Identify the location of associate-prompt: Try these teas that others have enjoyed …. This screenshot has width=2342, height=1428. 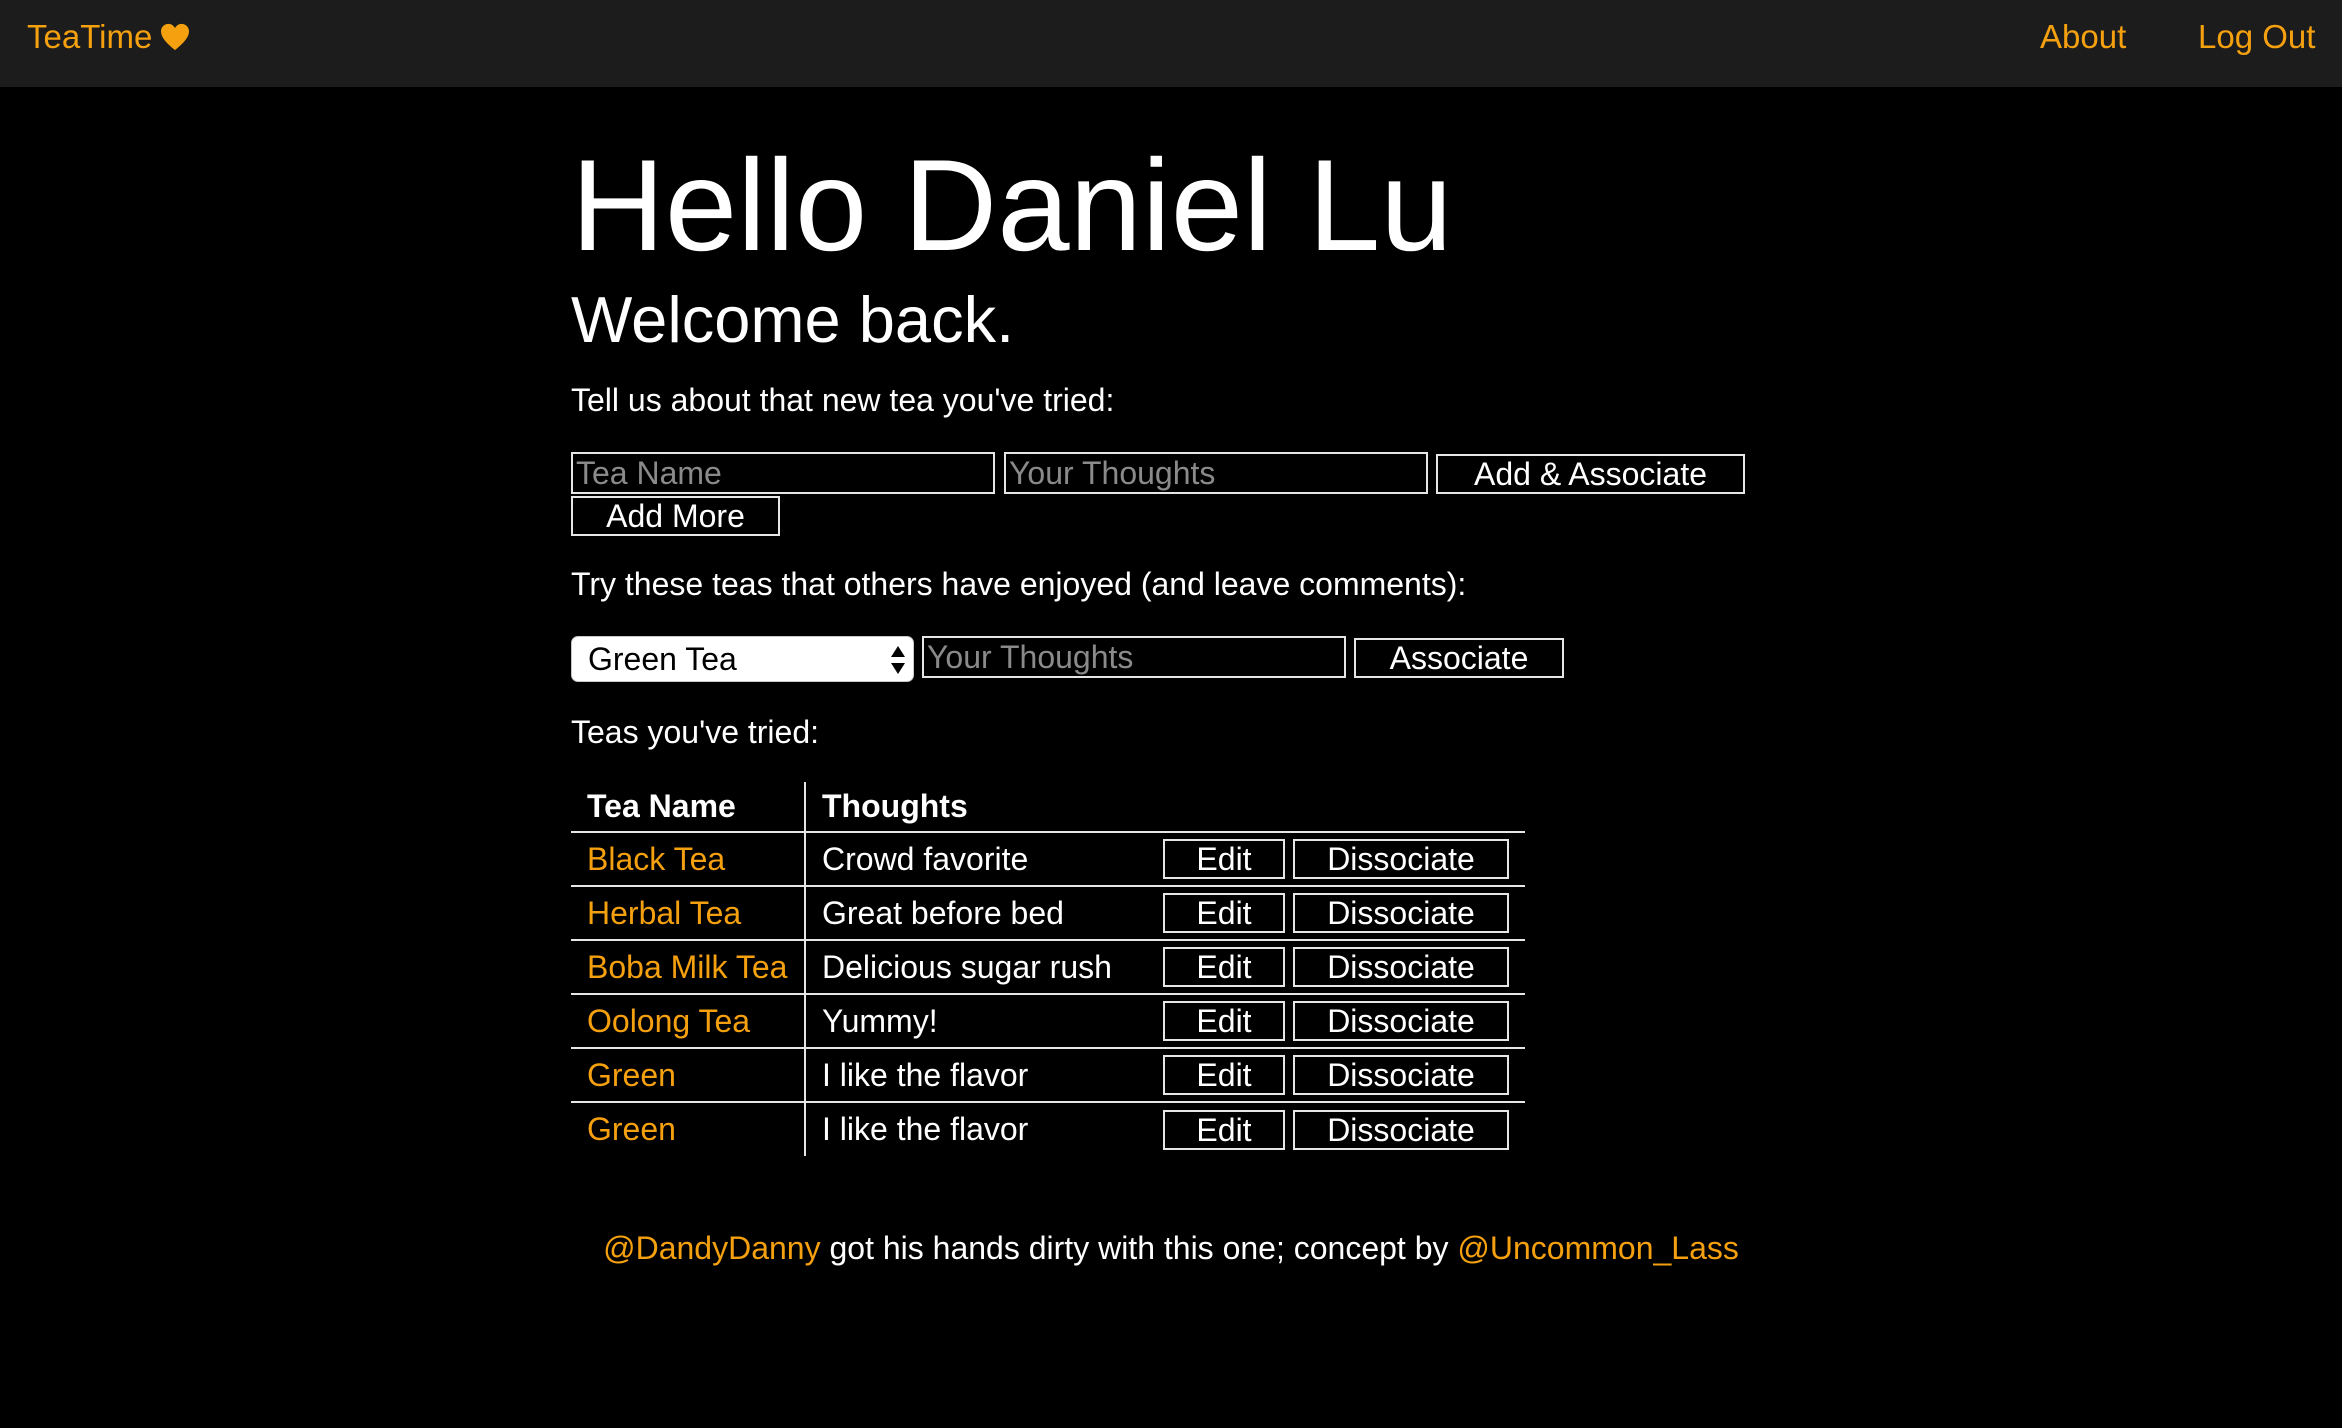
(1019, 584).